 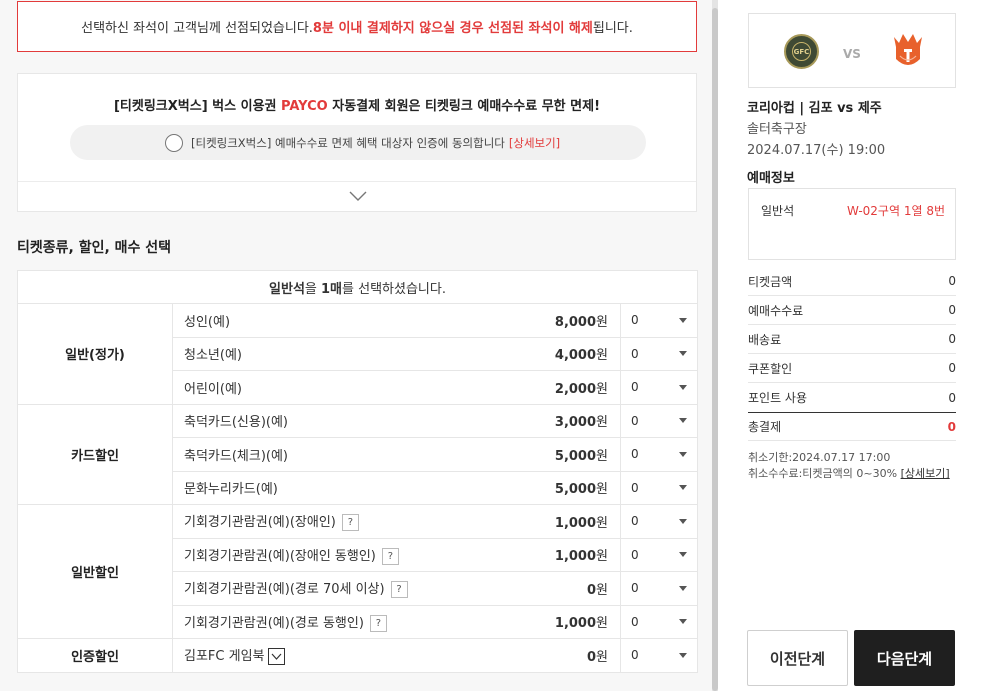 I want to click on promo-divider, so click(x=357, y=181).